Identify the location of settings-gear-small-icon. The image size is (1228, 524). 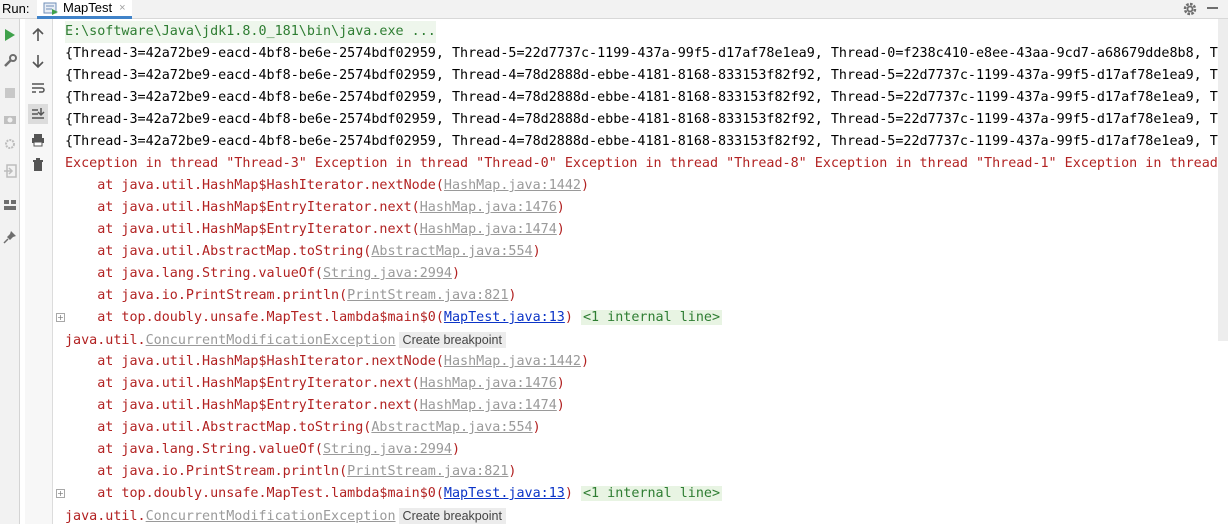
(10, 144).